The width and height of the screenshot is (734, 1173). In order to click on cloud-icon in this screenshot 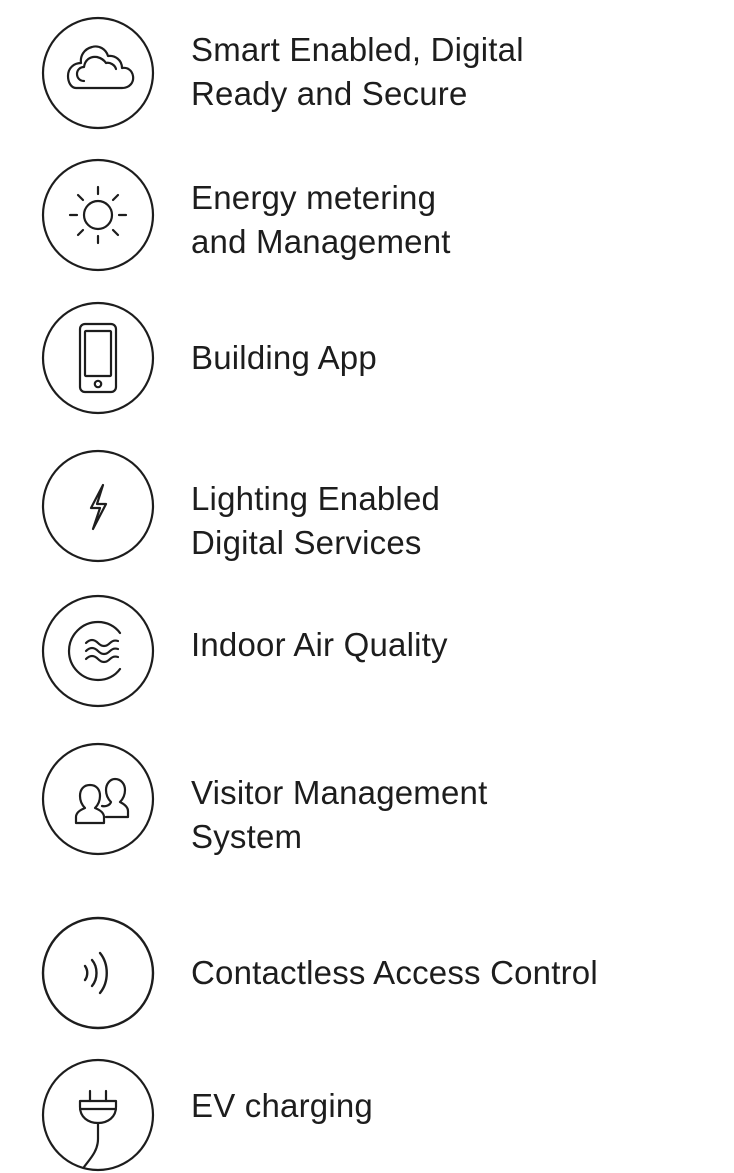, I will do `click(98, 73)`.